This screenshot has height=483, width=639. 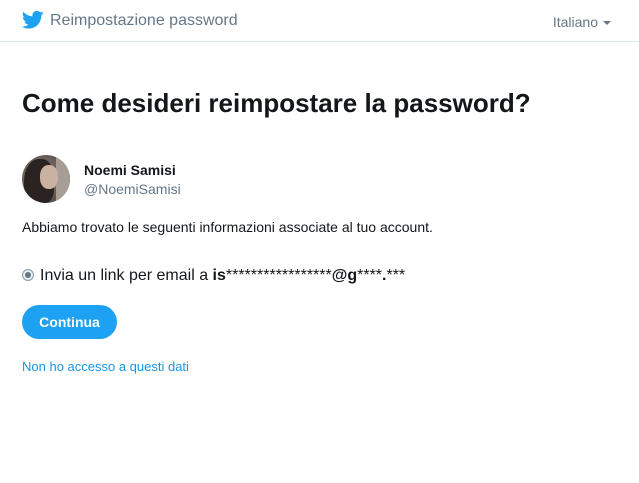 What do you see at coordinates (33, 20) in the screenshot?
I see `twitter-bird-icon` at bounding box center [33, 20].